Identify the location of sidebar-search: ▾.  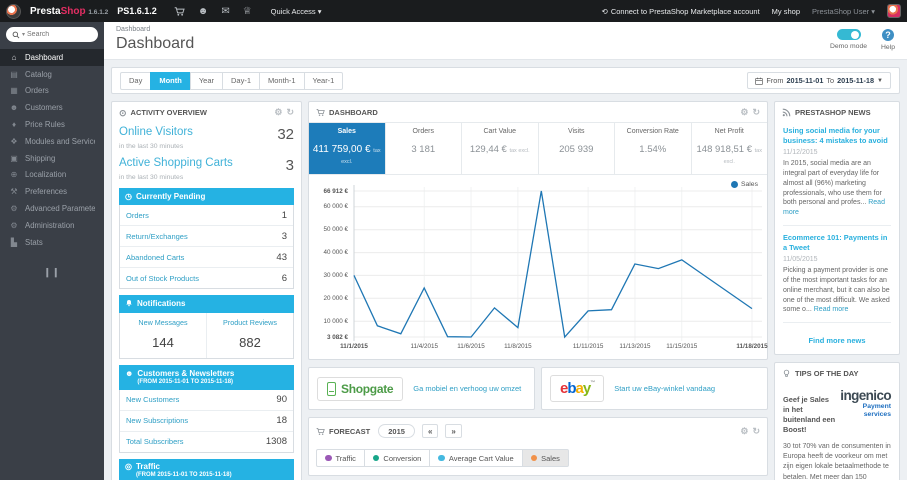
(52, 34).